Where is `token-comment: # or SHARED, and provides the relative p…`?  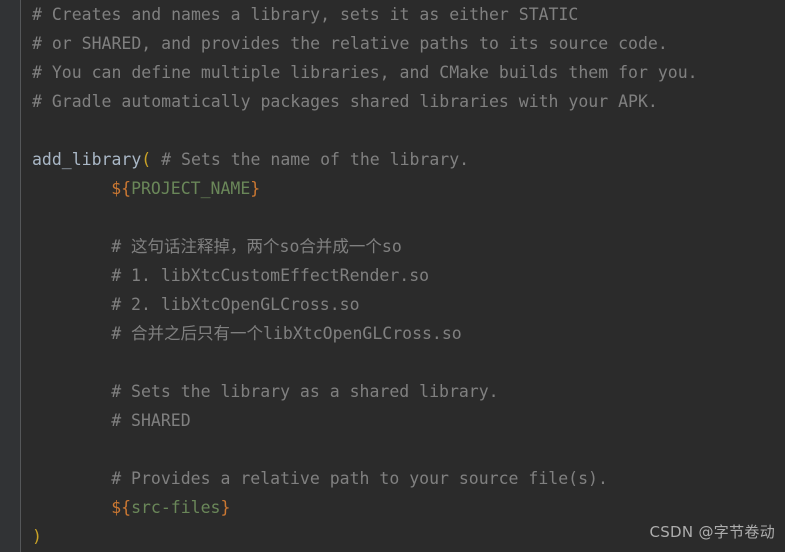
token-comment: # or SHARED, and provides the relative p… is located at coordinates (350, 43).